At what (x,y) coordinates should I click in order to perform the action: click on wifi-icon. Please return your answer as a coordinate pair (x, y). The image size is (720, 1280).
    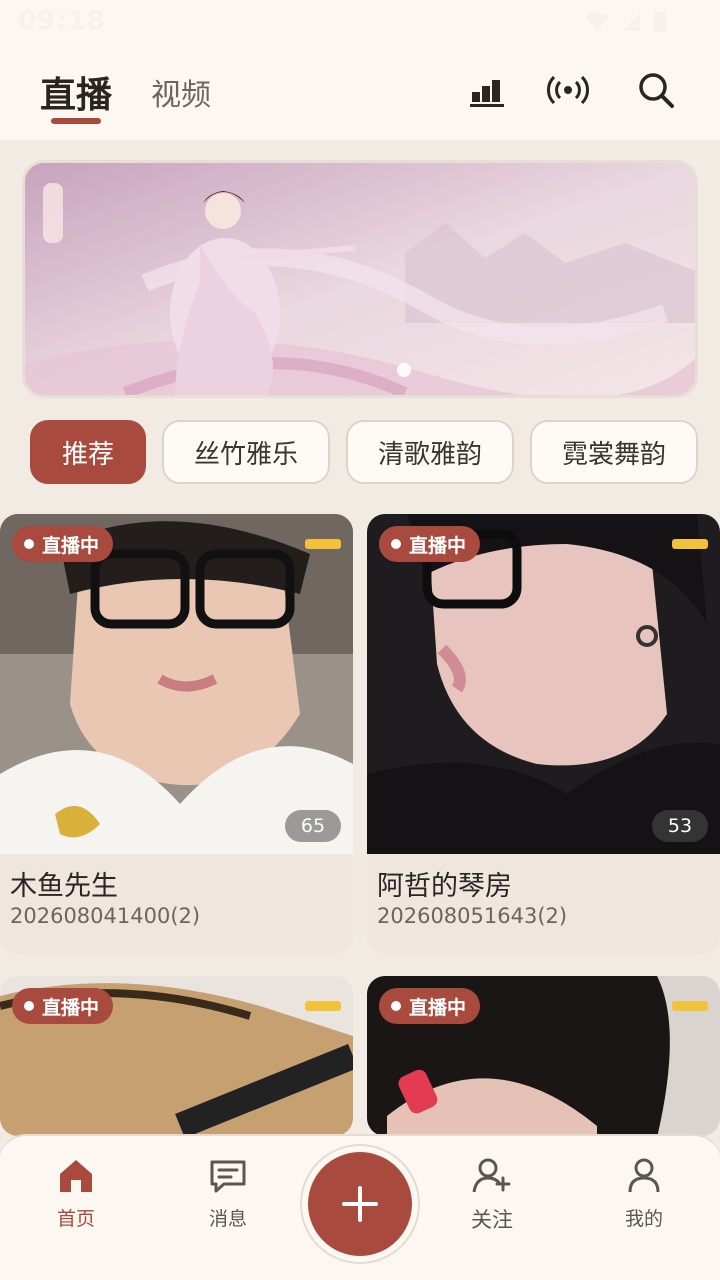
    Looking at the image, I should click on (597, 21).